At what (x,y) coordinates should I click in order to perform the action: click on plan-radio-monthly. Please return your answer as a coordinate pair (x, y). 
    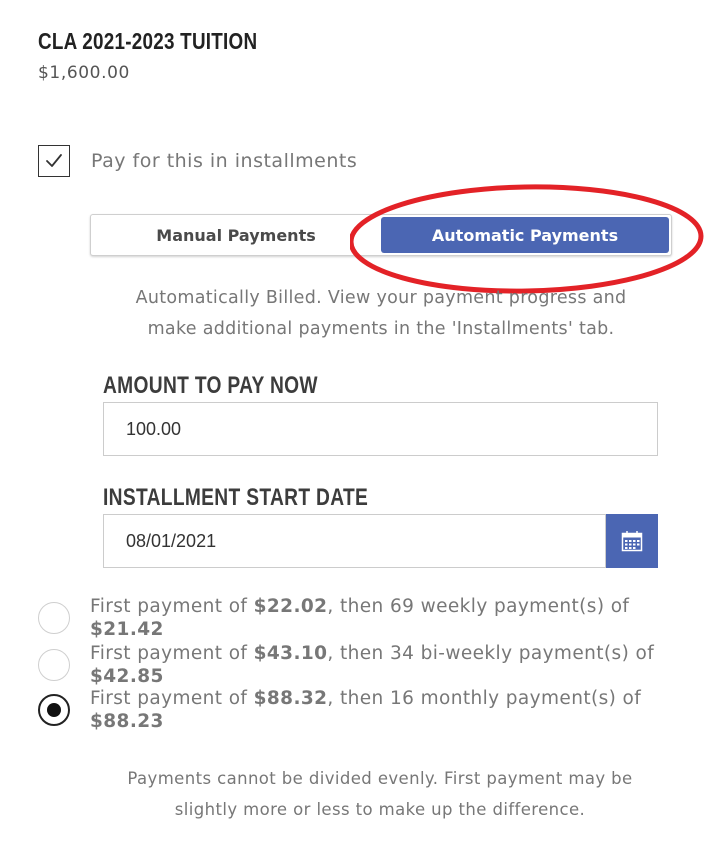
    Looking at the image, I should click on (54, 710).